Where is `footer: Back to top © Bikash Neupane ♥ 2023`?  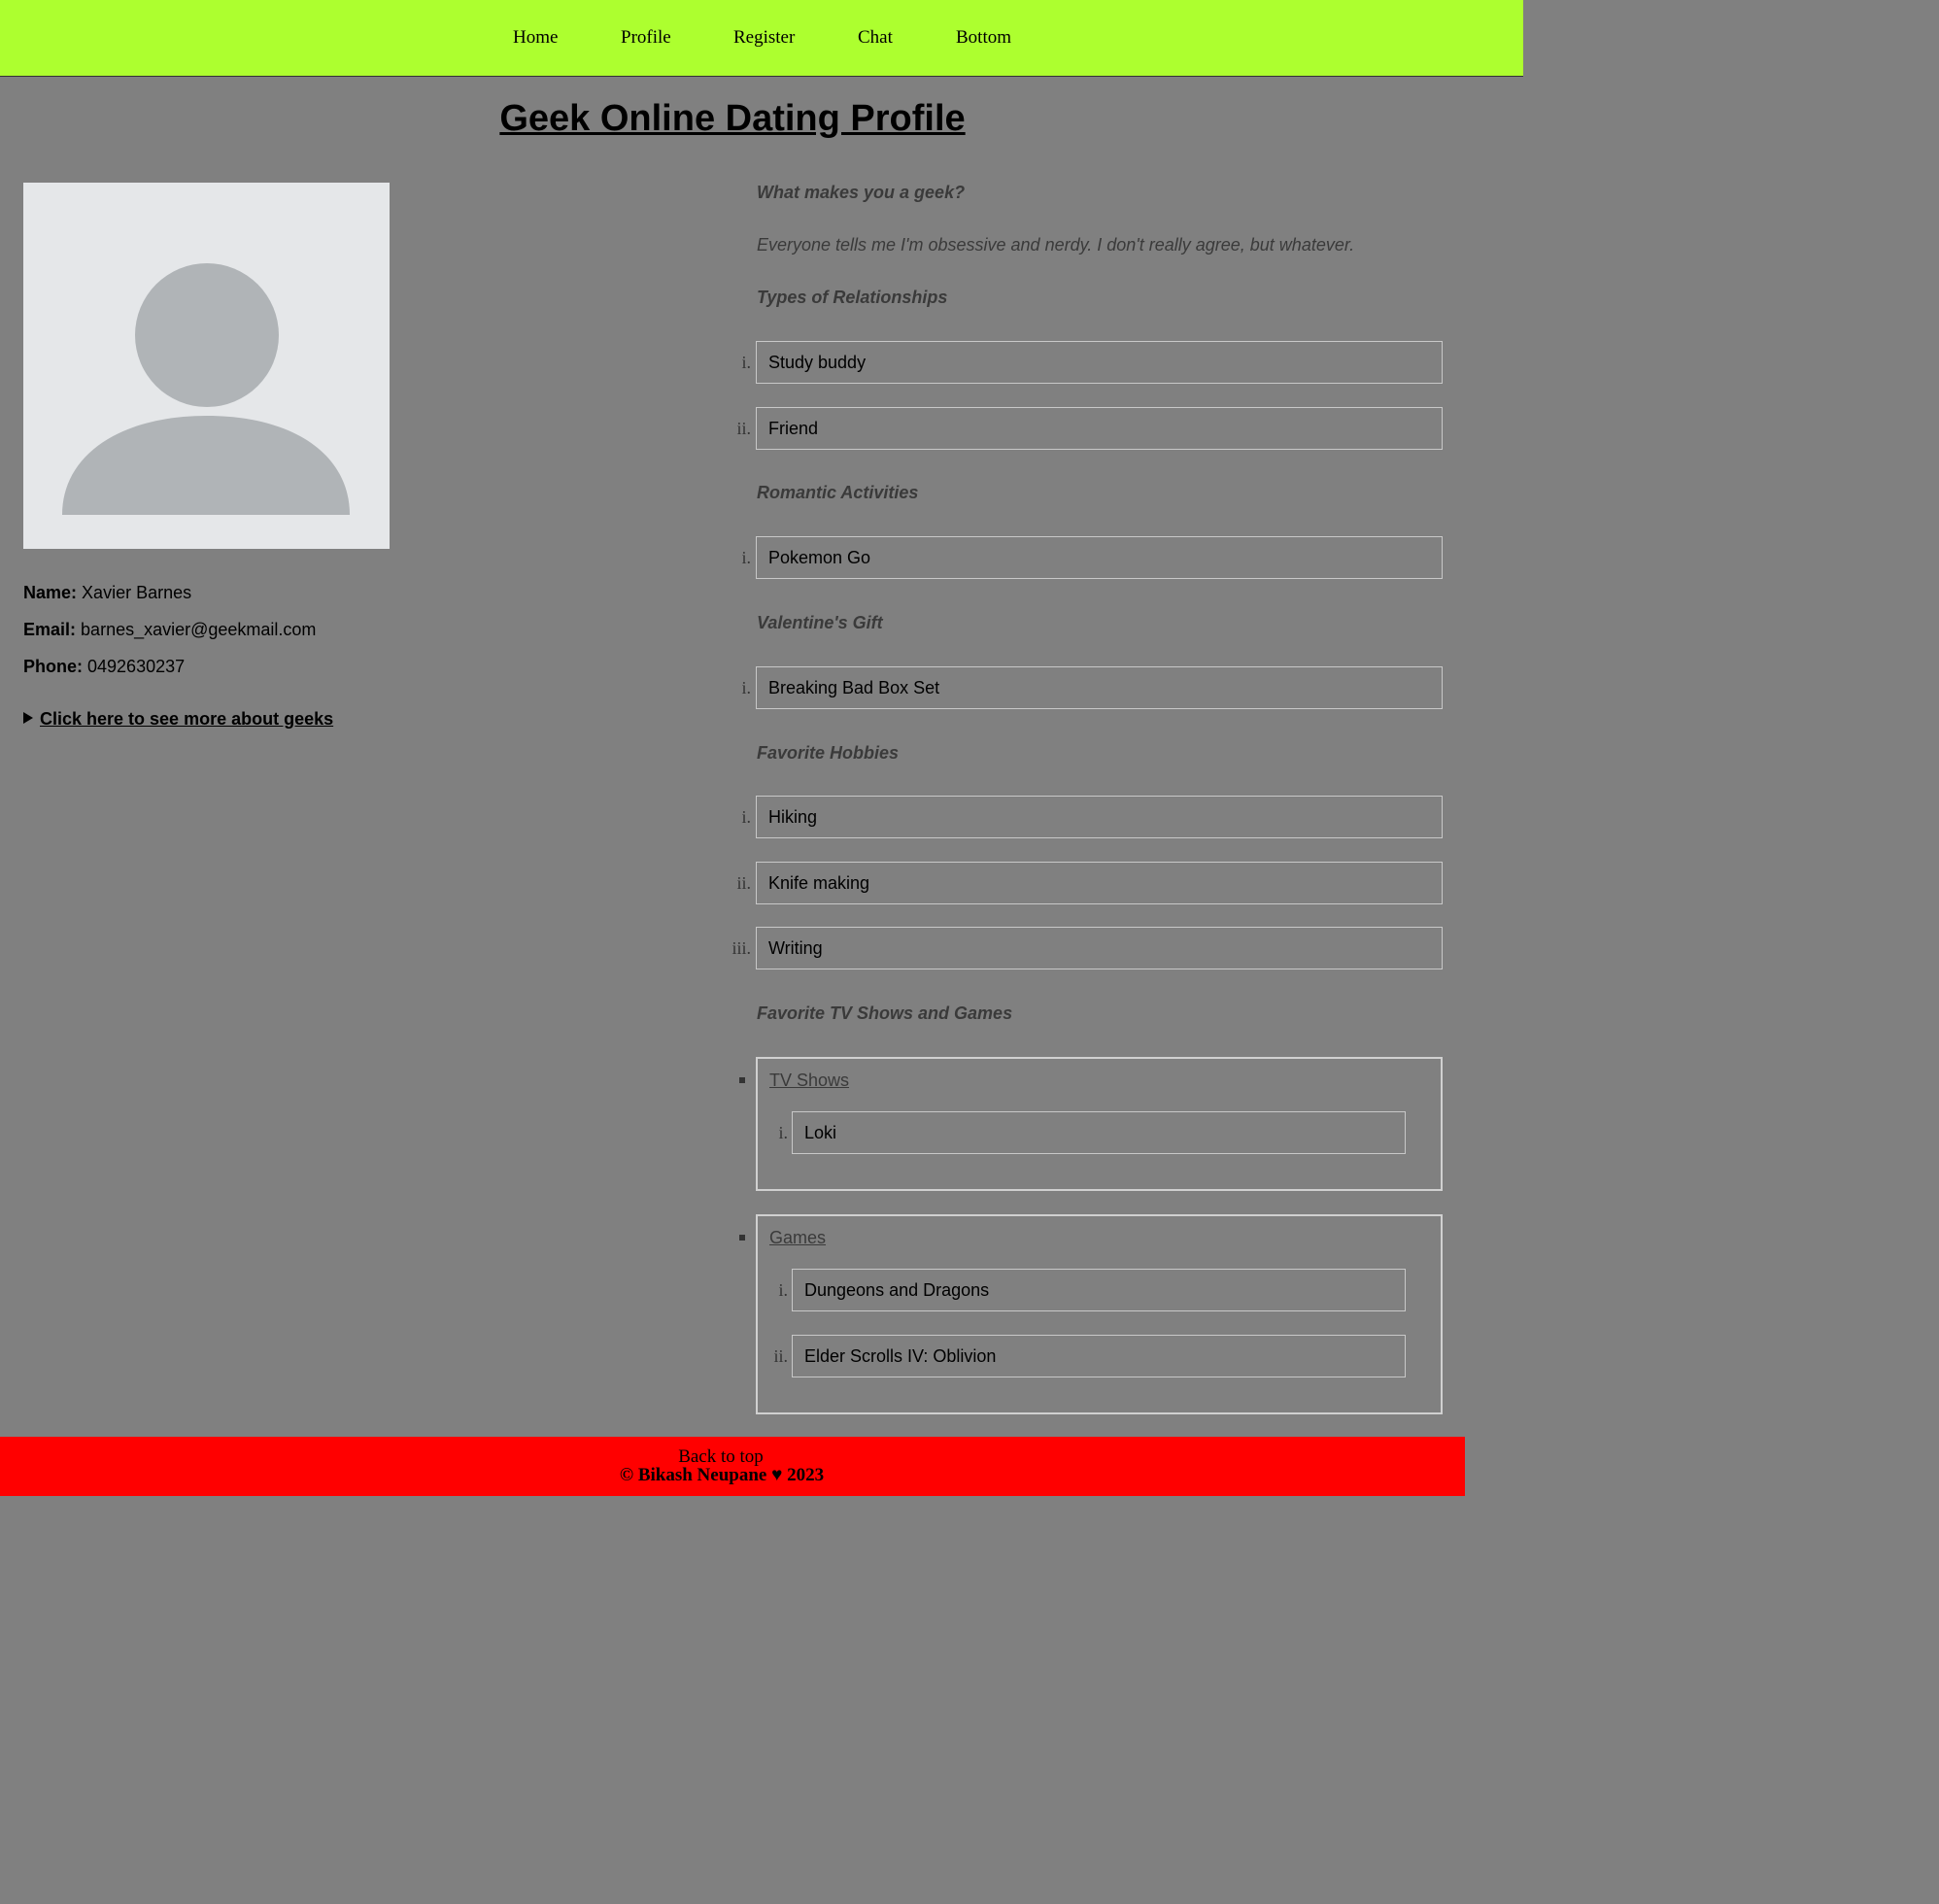 footer: Back to top © Bikash Neupane ♥ 2023 is located at coordinates (733, 1466).